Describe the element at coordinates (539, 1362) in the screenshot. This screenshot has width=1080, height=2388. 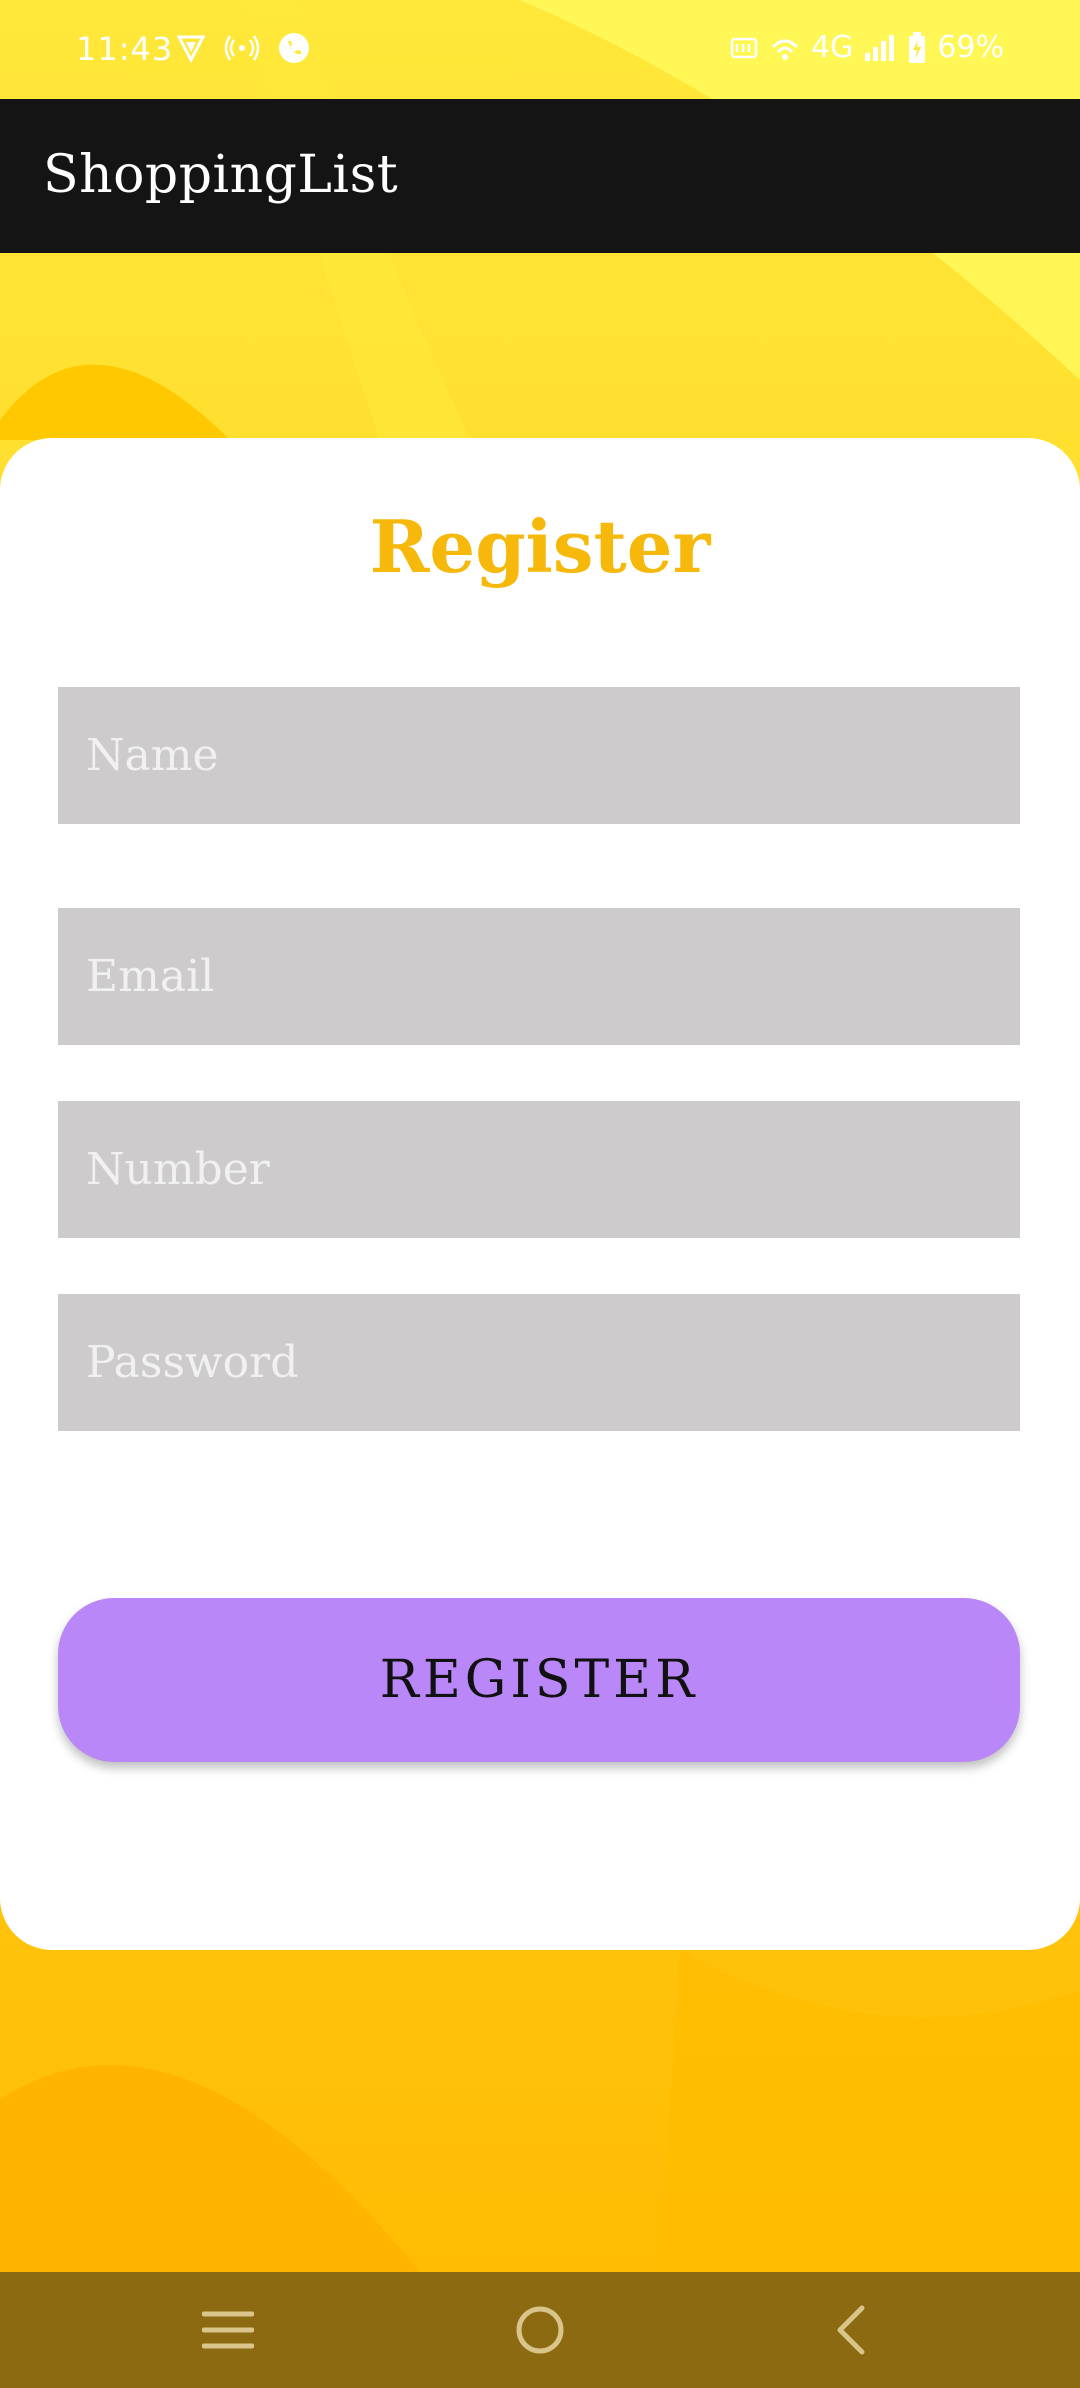
I see `password-field` at that location.